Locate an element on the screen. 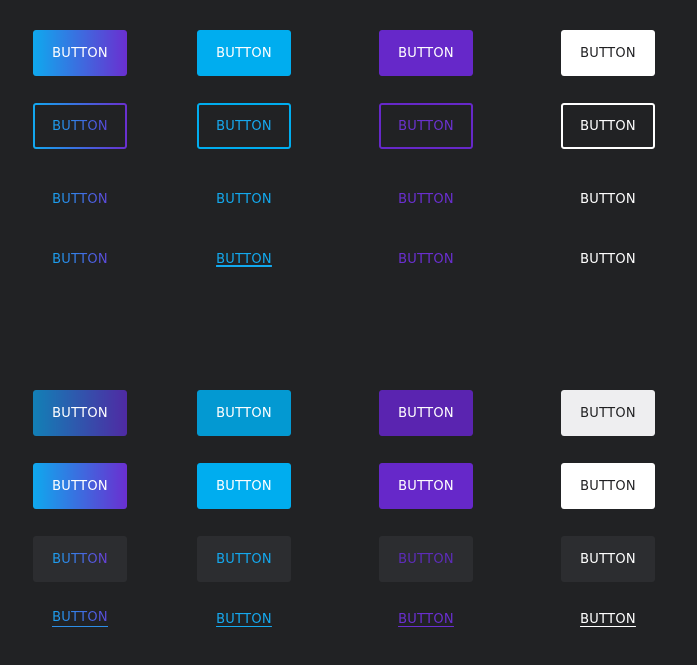 This screenshot has width=697, height=665. white-ghost-button: BUTTON is located at coordinates (608, 559).